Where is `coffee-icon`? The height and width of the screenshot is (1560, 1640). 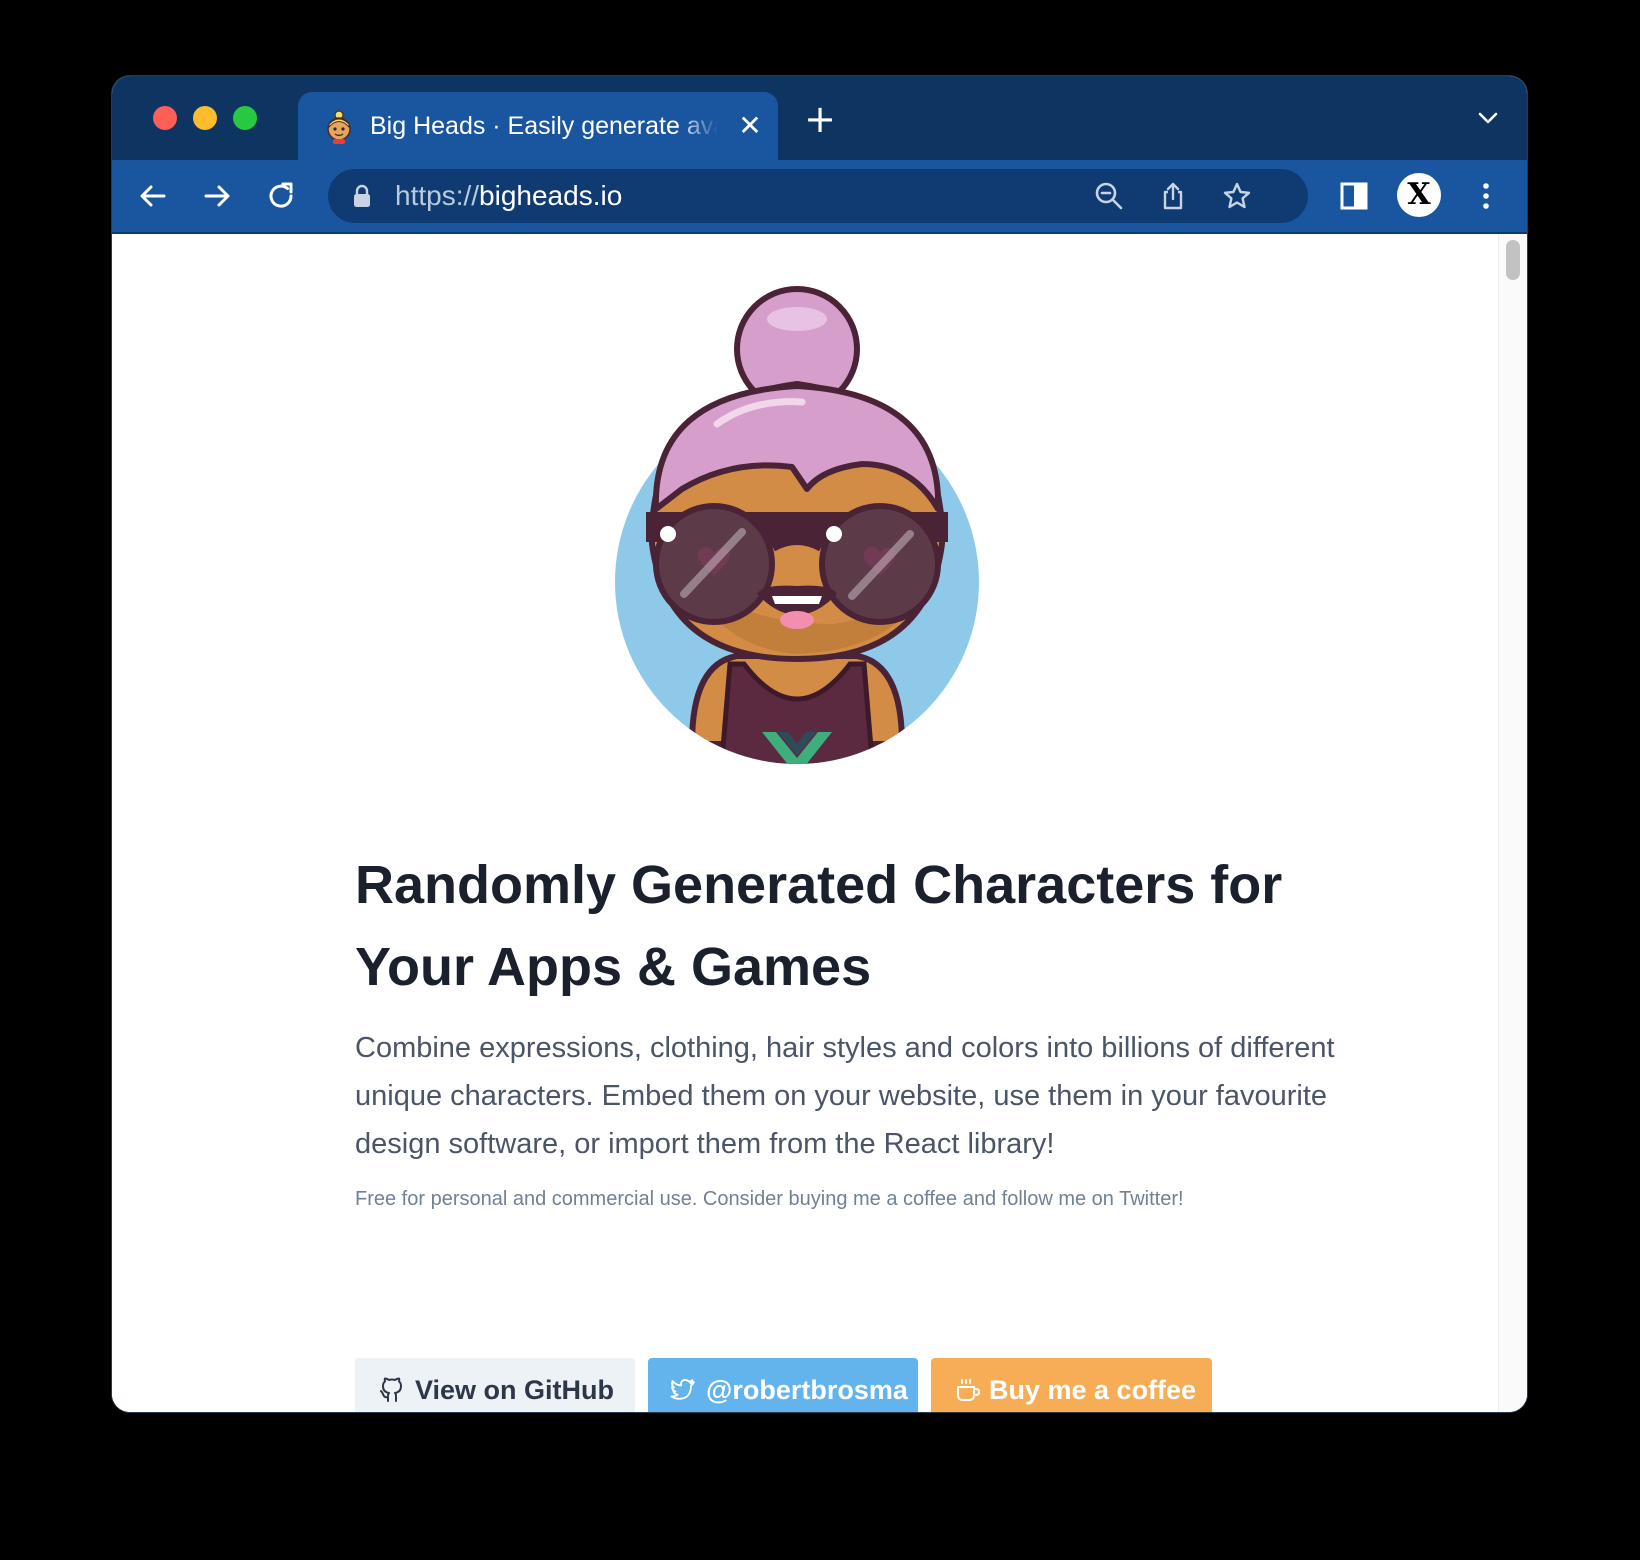 coffee-icon is located at coordinates (969, 1390).